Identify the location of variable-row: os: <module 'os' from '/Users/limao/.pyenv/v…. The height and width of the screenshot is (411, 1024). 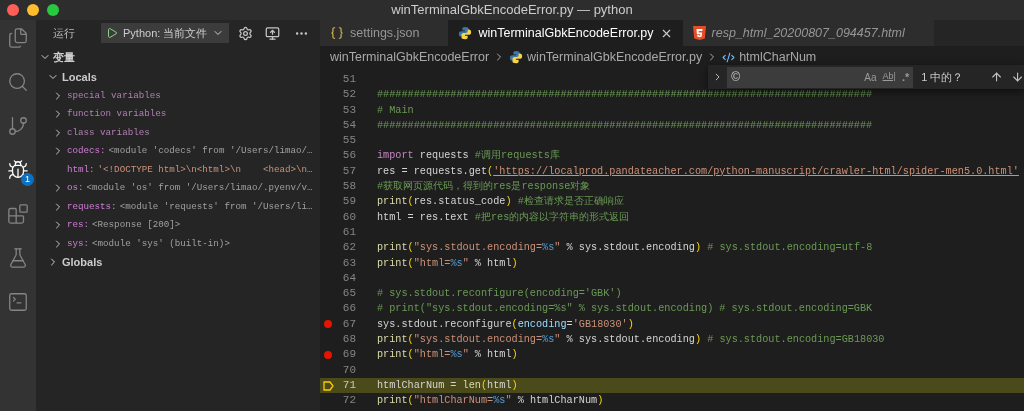
(178, 188).